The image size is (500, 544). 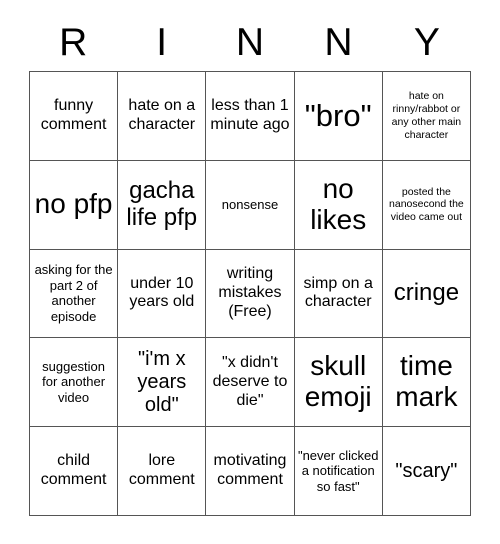 I want to click on bingo-cell-label: simp on a character, so click(x=338, y=292).